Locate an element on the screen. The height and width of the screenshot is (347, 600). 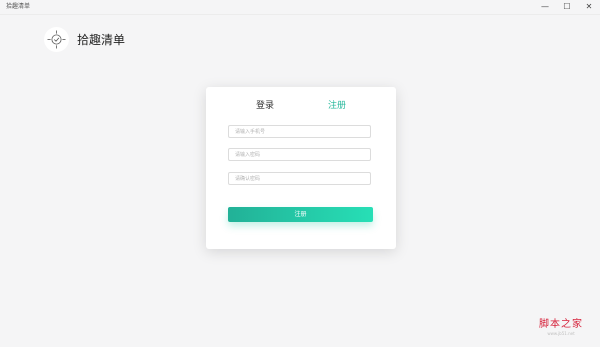
register-card: 登录 注册 注册 is located at coordinates (301, 168).